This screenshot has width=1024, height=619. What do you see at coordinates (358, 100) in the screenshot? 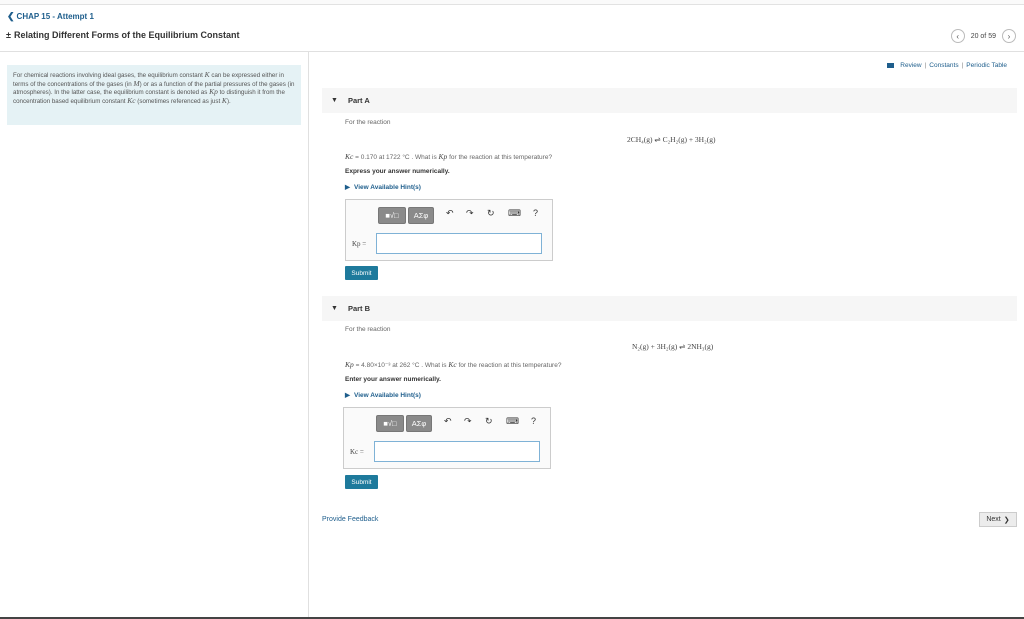
I see `part-a-title: Part A` at bounding box center [358, 100].